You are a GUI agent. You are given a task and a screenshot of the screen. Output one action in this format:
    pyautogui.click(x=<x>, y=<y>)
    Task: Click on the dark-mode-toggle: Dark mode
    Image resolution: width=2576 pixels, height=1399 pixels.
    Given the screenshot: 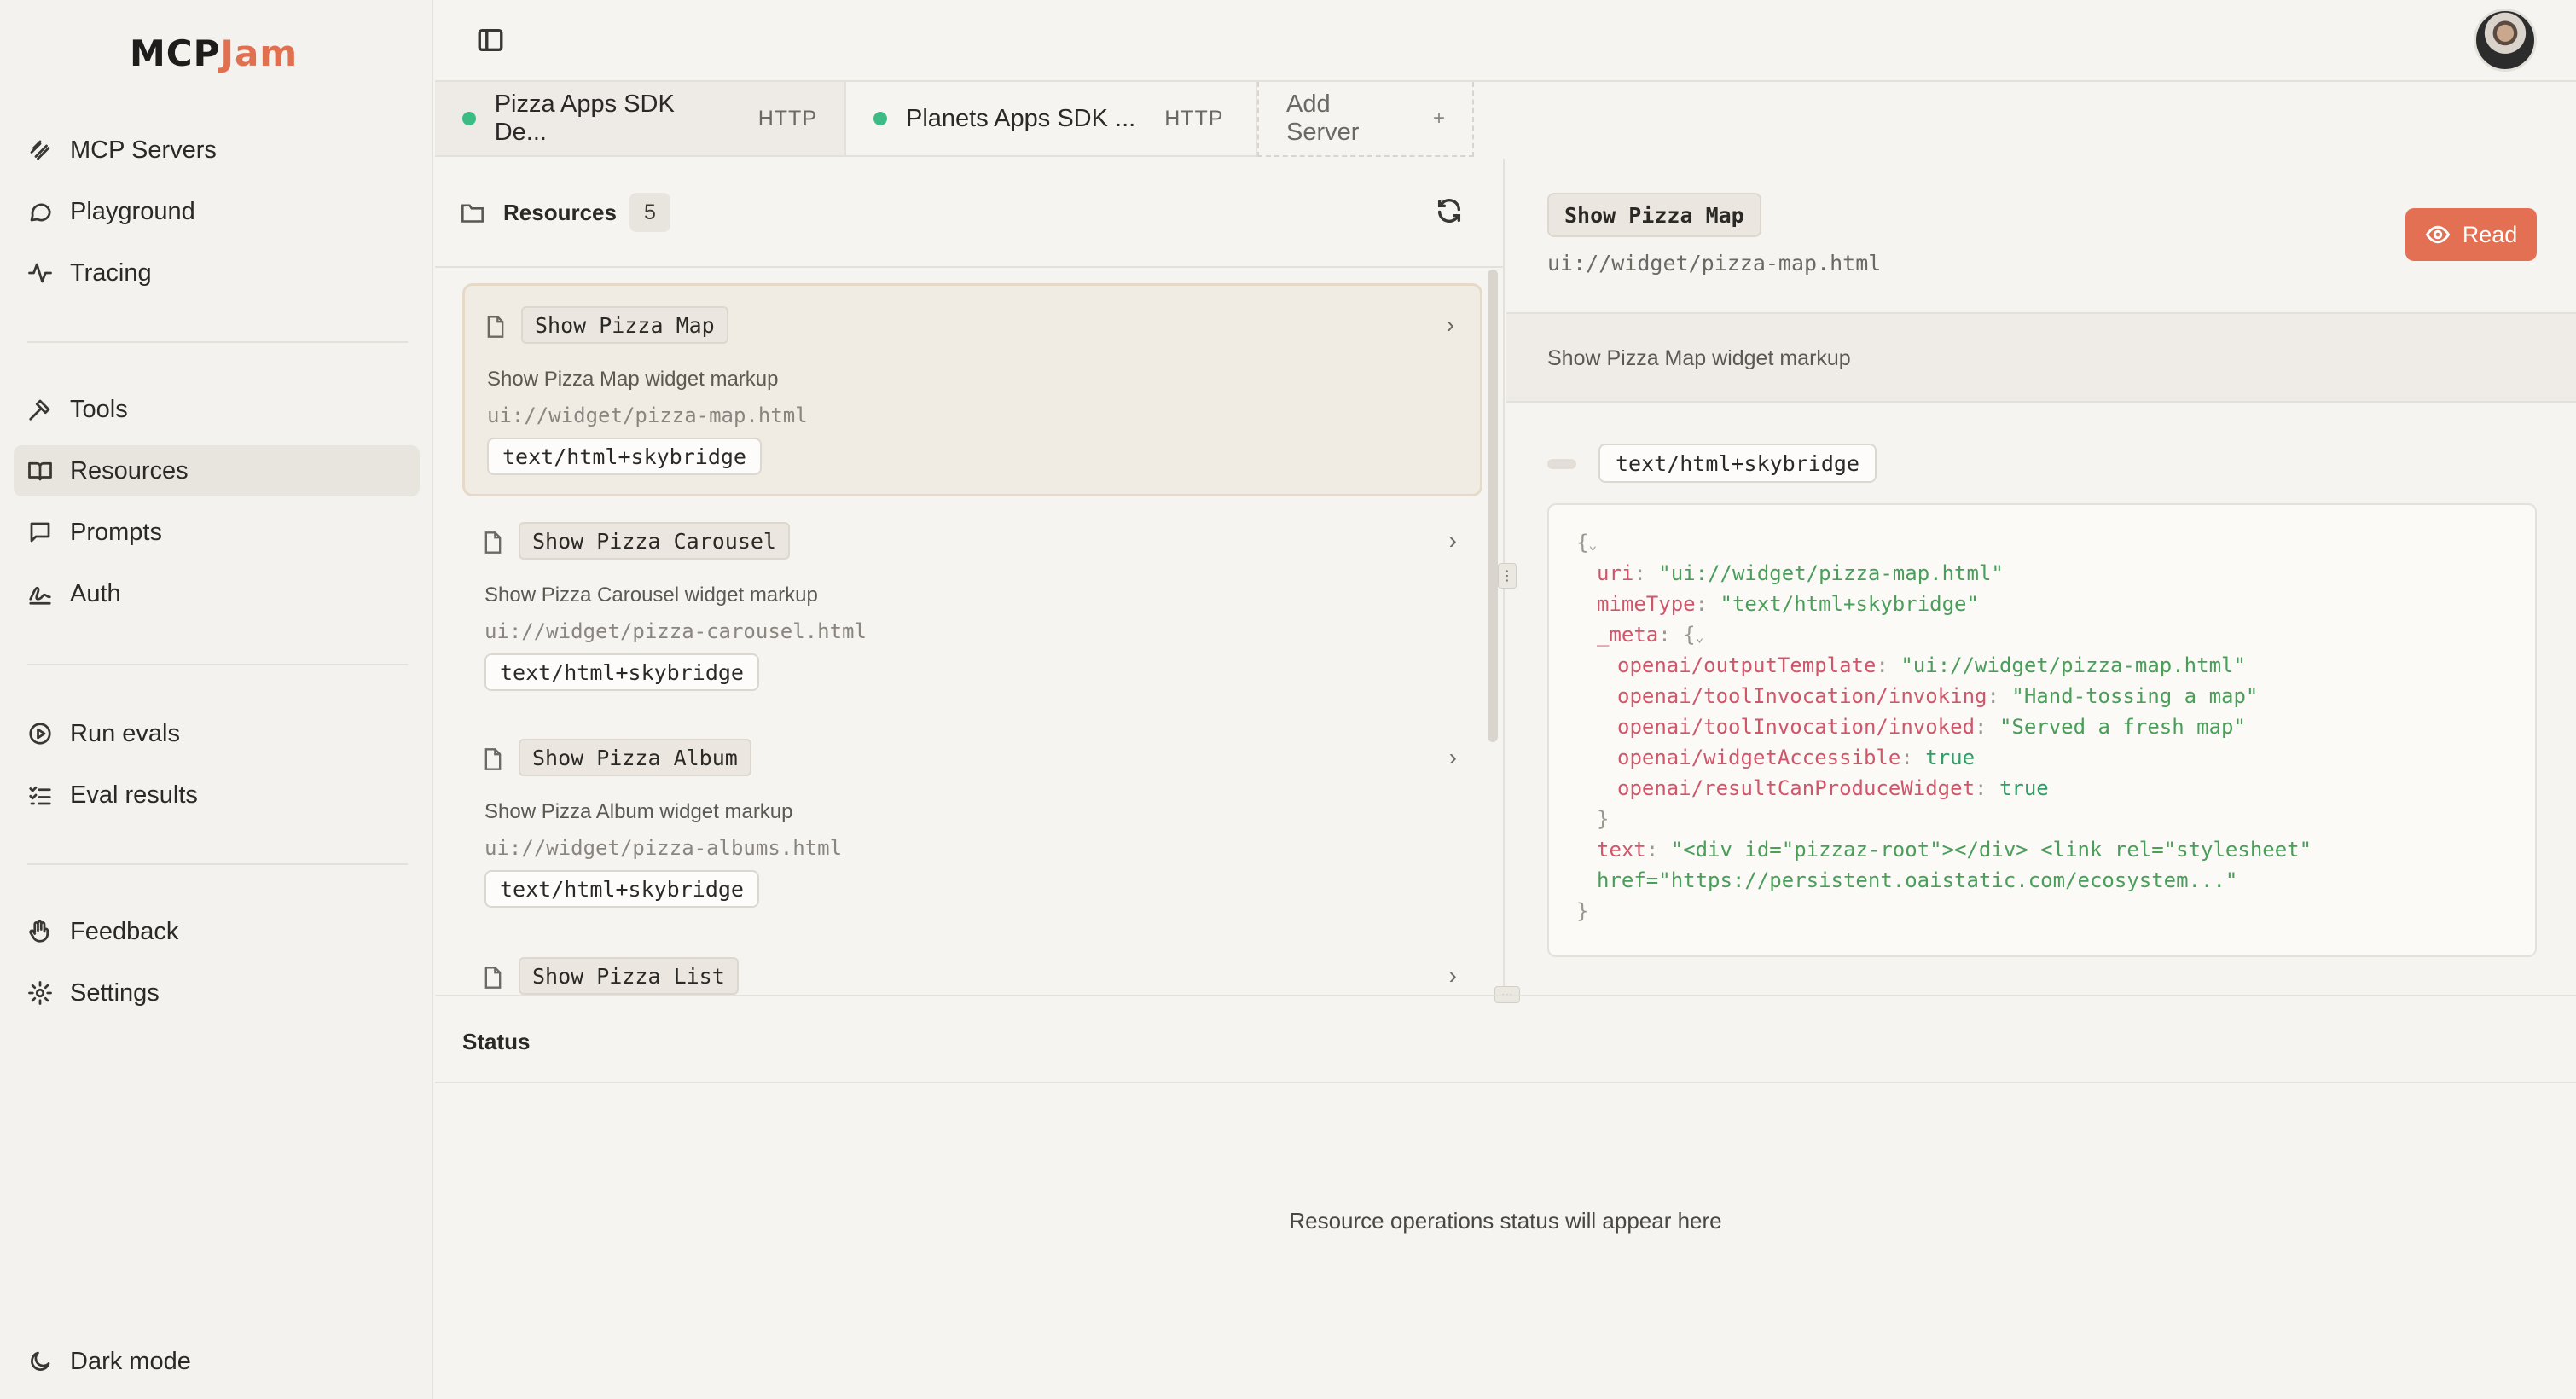 What is the action you would take?
    pyautogui.click(x=217, y=1361)
    